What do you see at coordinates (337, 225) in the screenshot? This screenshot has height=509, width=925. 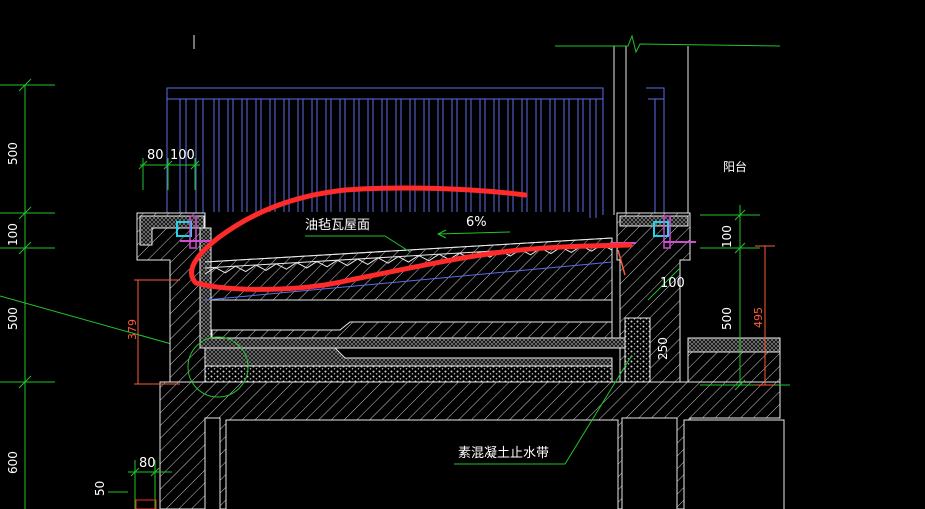 I see `roof-label: 油毡瓦屋面` at bounding box center [337, 225].